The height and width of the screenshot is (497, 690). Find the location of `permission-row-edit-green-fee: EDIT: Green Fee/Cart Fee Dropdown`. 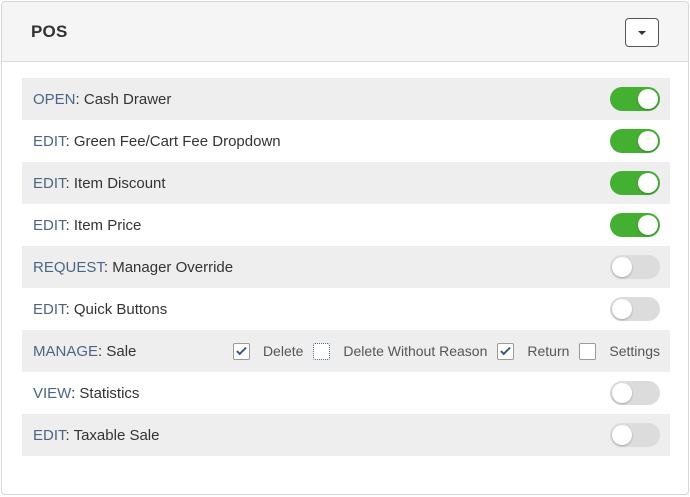

permission-row-edit-green-fee: EDIT: Green Fee/Cart Fee Dropdown is located at coordinates (346, 141).